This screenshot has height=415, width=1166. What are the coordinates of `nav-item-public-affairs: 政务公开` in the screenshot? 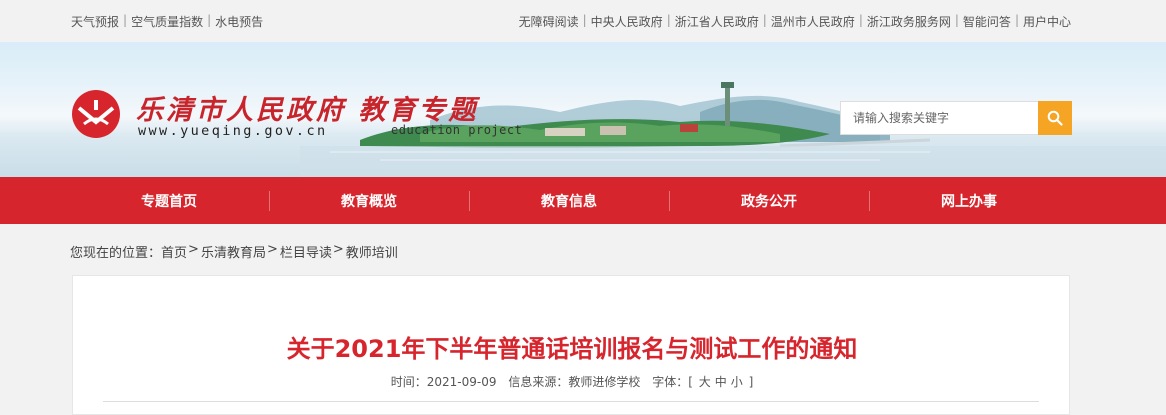 It's located at (769, 200).